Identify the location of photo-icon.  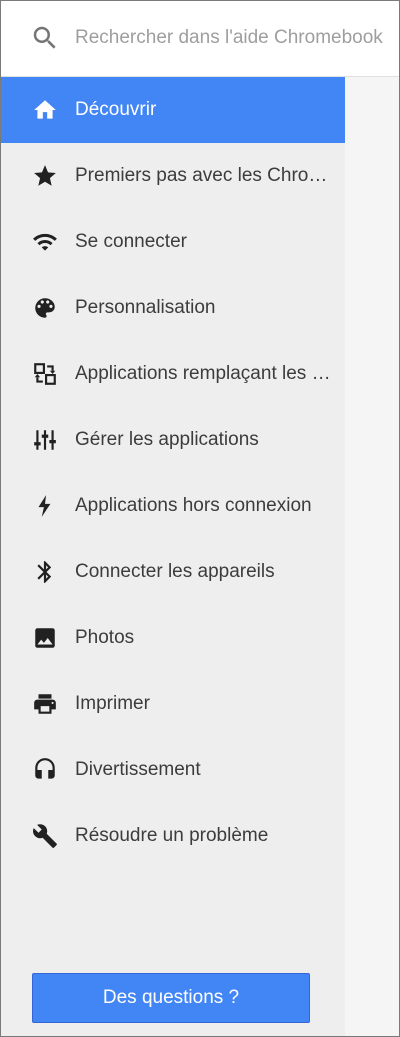
(45, 638).